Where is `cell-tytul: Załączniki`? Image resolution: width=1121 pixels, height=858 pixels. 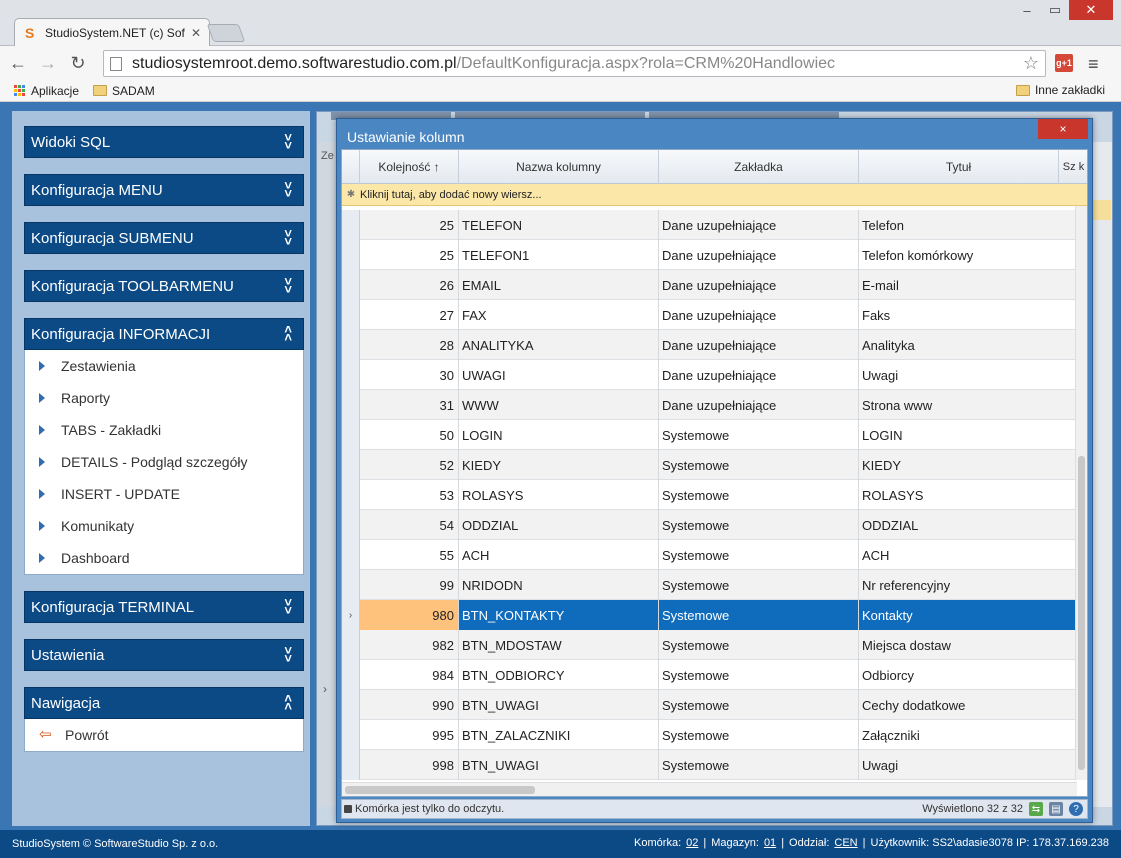 cell-tytul: Załączniki is located at coordinates (968, 735).